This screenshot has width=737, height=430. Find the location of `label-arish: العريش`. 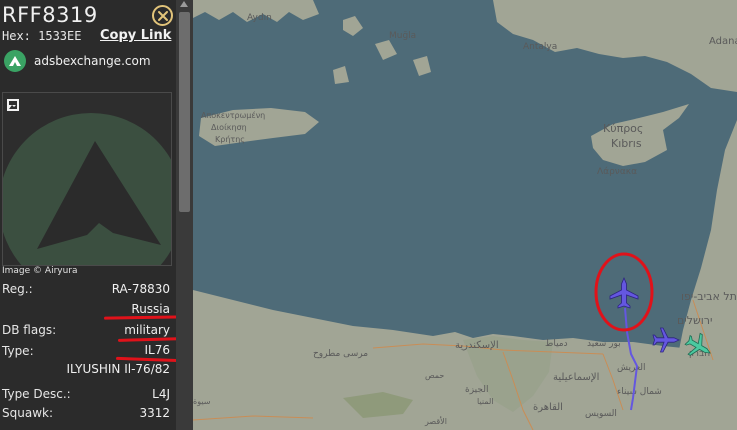

label-arish: العريش is located at coordinates (631, 368).